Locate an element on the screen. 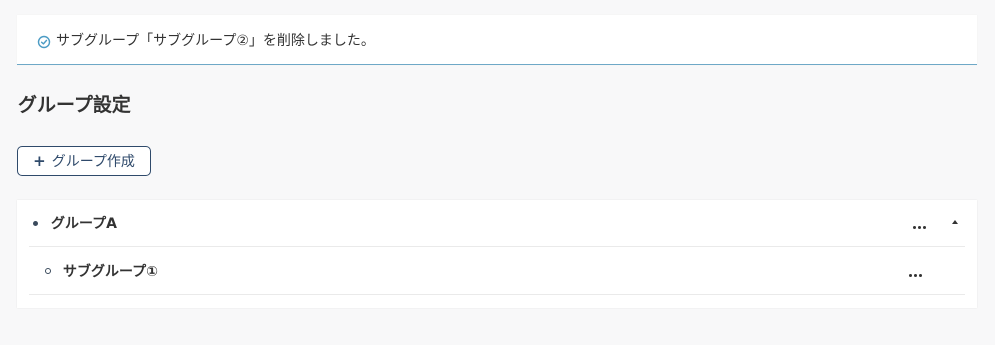  caret-up-icon is located at coordinates (955, 222).